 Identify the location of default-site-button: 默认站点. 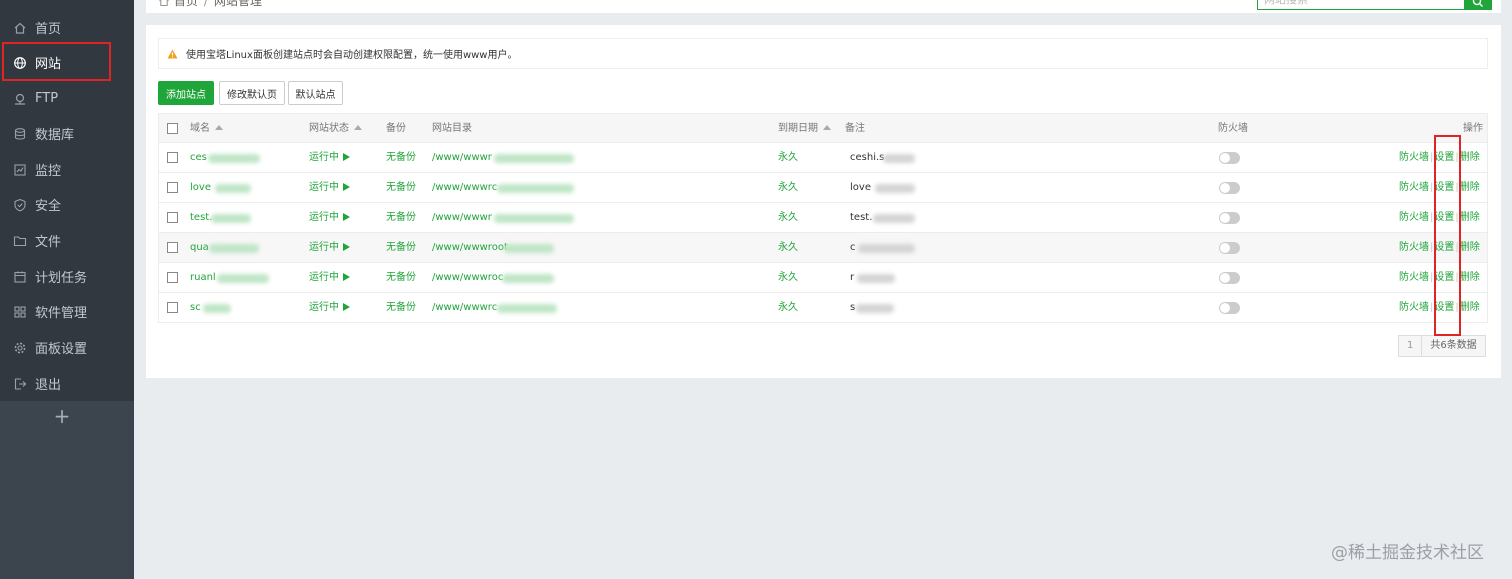
(315, 93).